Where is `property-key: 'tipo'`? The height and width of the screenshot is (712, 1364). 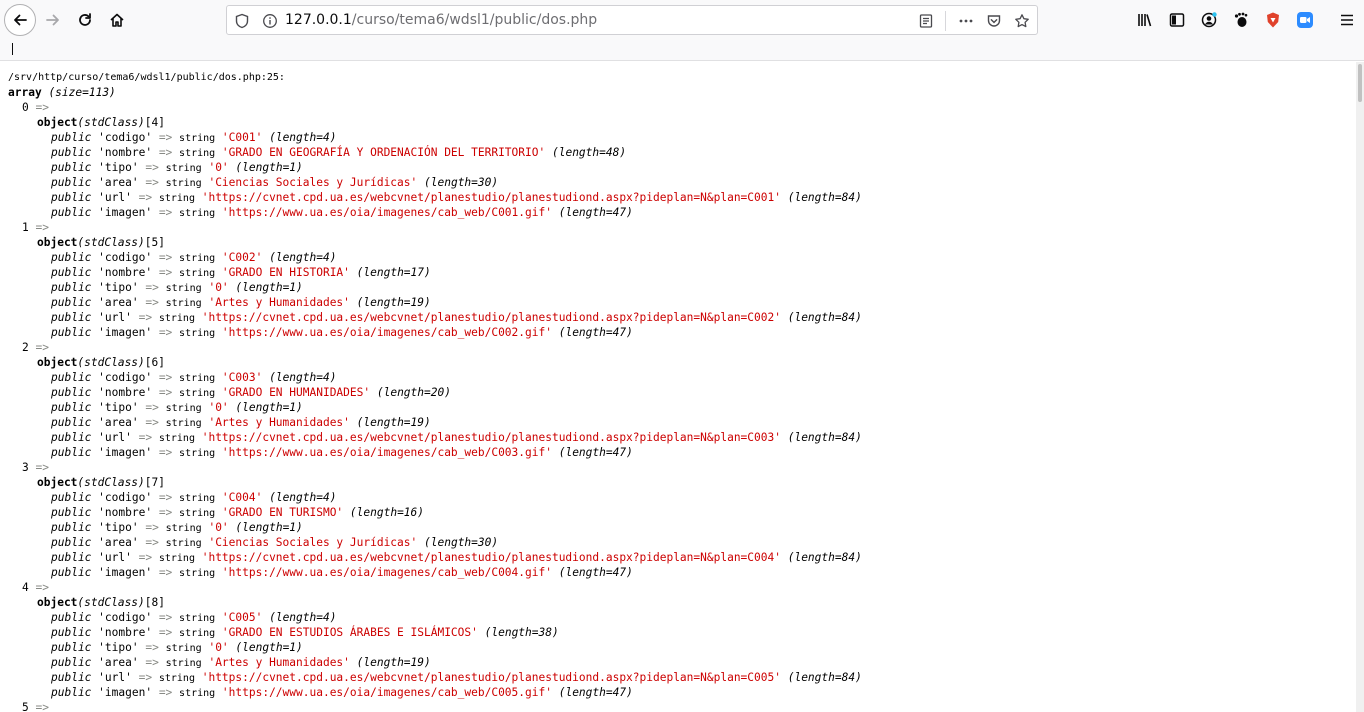
property-key: 'tipo' is located at coordinates (118, 167).